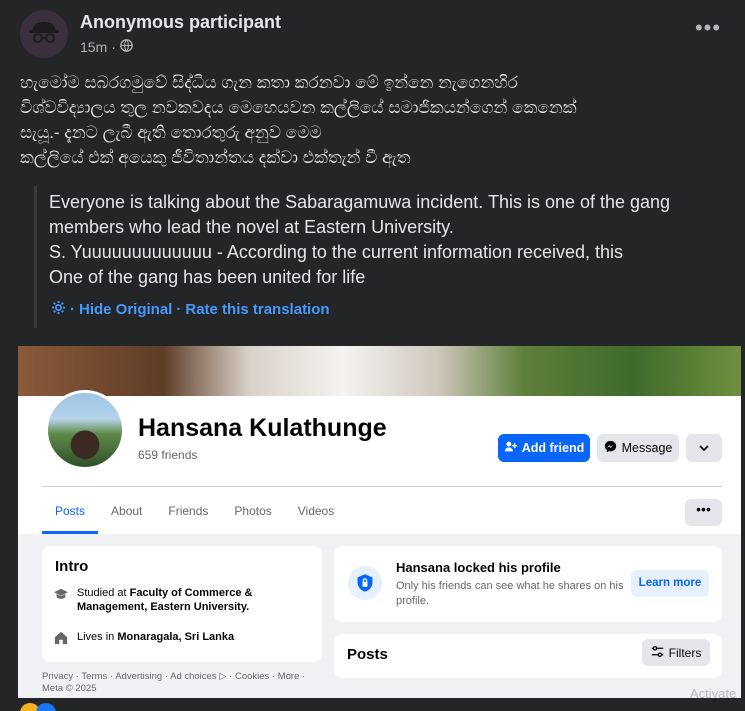  Describe the element at coordinates (704, 448) in the screenshot. I see `chevron-down-icon` at that location.